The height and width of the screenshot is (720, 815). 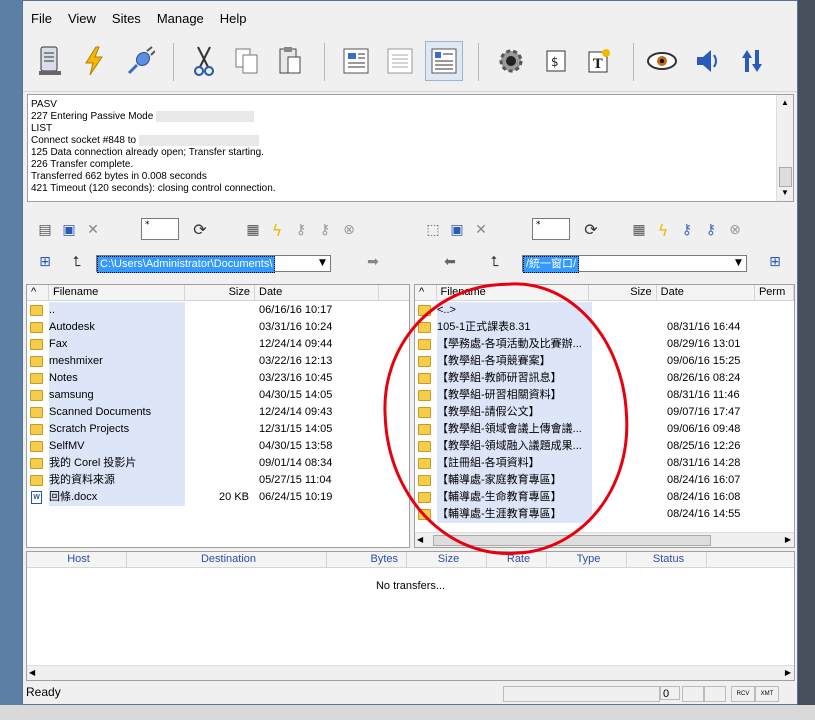 What do you see at coordinates (447, 559) in the screenshot?
I see `queue-col-size: Size` at bounding box center [447, 559].